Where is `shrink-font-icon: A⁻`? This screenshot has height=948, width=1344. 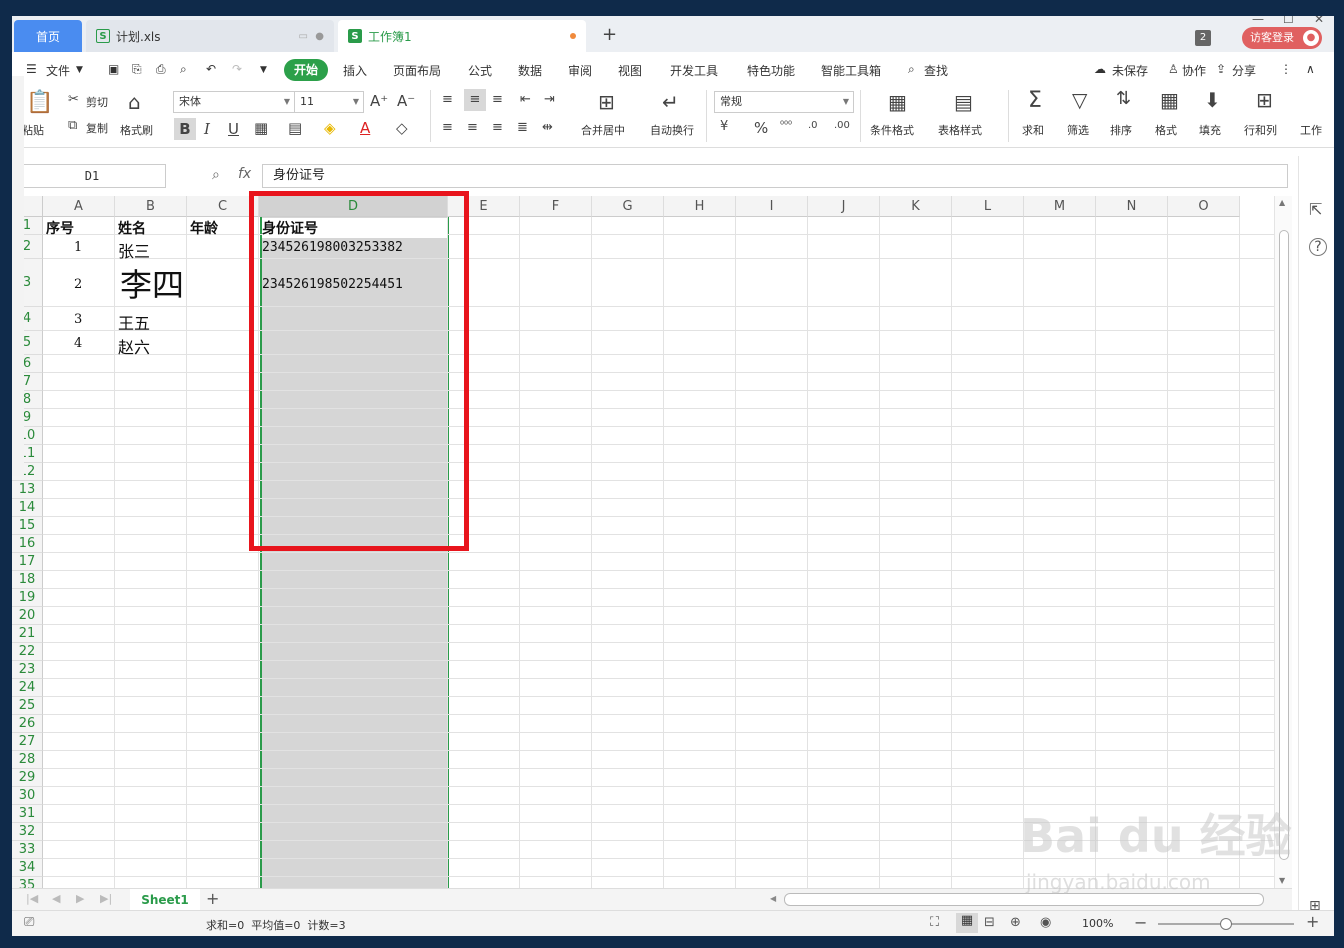
shrink-font-icon: A⁻ is located at coordinates (406, 101).